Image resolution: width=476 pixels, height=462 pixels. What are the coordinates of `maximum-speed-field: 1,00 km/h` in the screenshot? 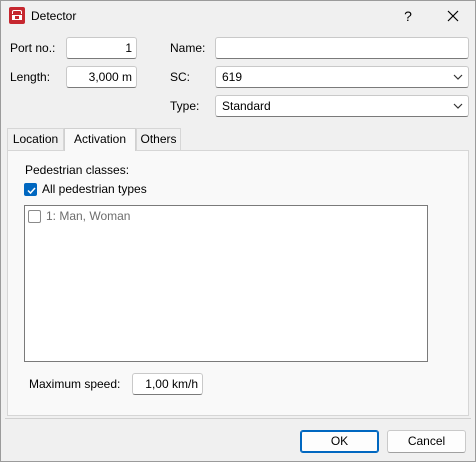 It's located at (167, 384).